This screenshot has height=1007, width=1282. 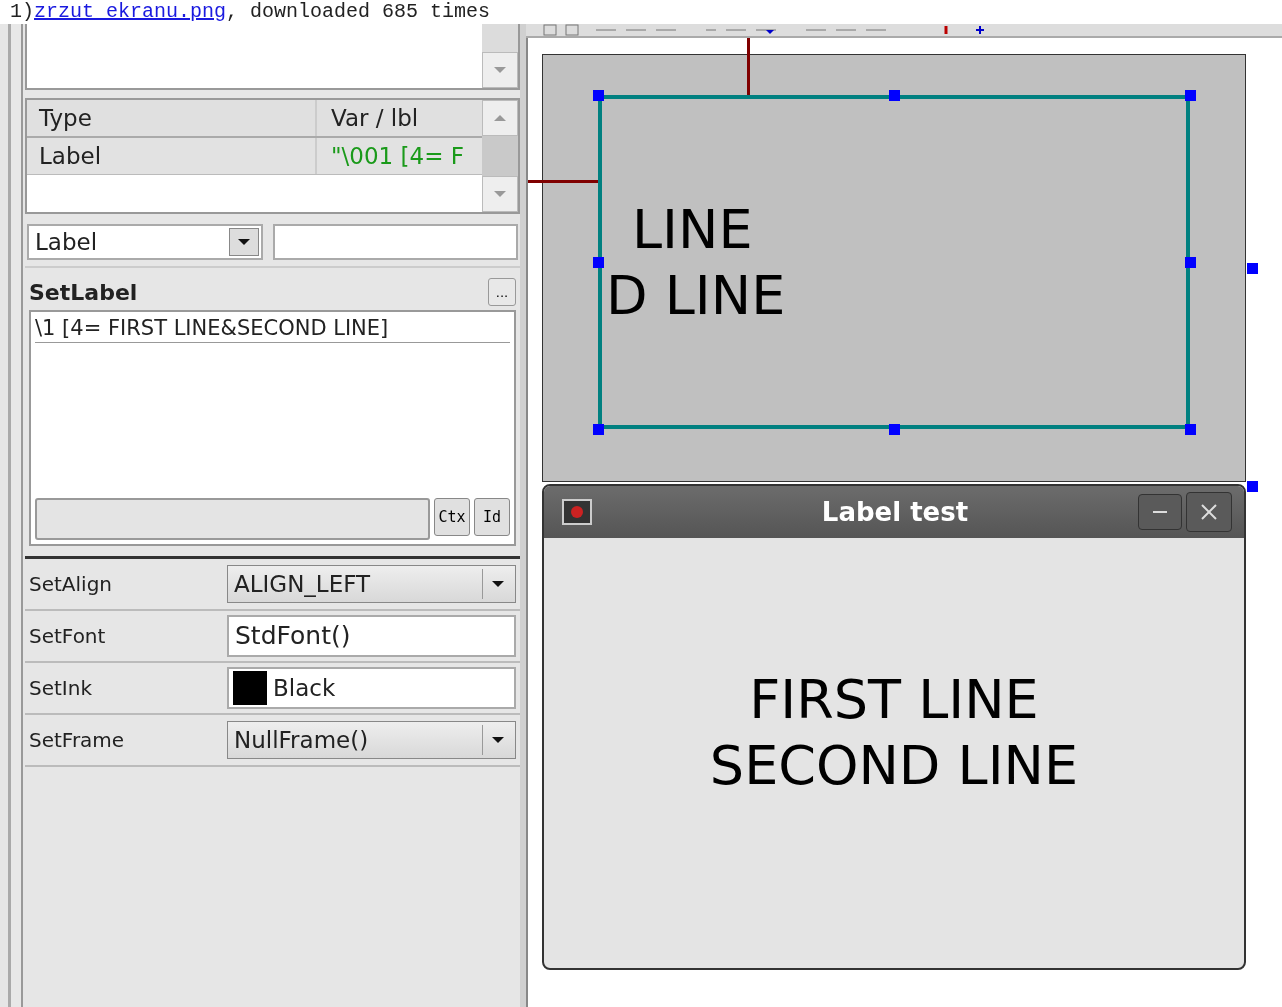 What do you see at coordinates (577, 512) in the screenshot?
I see `window-icon` at bounding box center [577, 512].